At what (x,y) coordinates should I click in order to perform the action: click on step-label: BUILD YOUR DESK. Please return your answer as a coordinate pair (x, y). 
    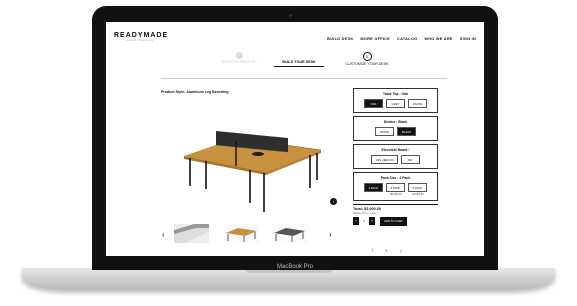
    Looking at the image, I should click on (299, 62).